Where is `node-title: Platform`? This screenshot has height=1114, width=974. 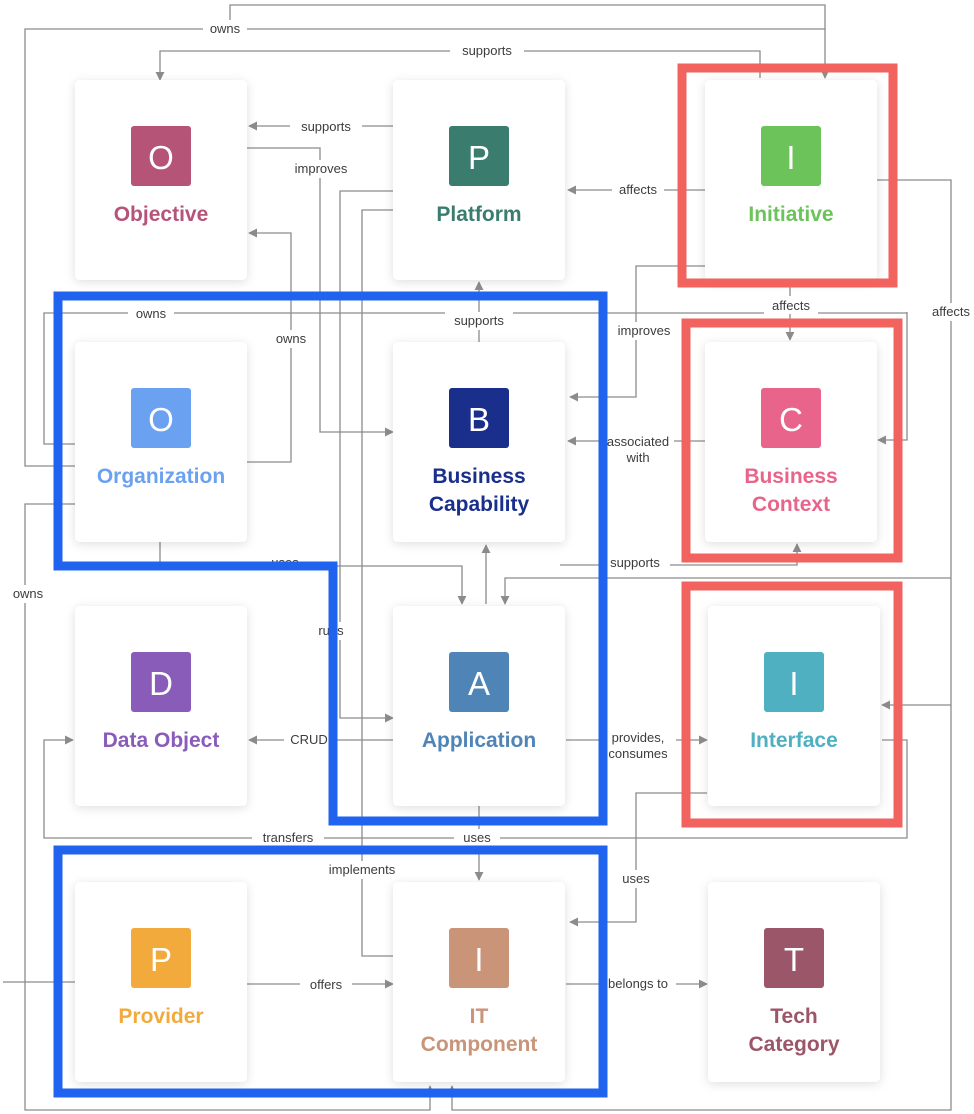
node-title: Platform is located at coordinates (478, 214).